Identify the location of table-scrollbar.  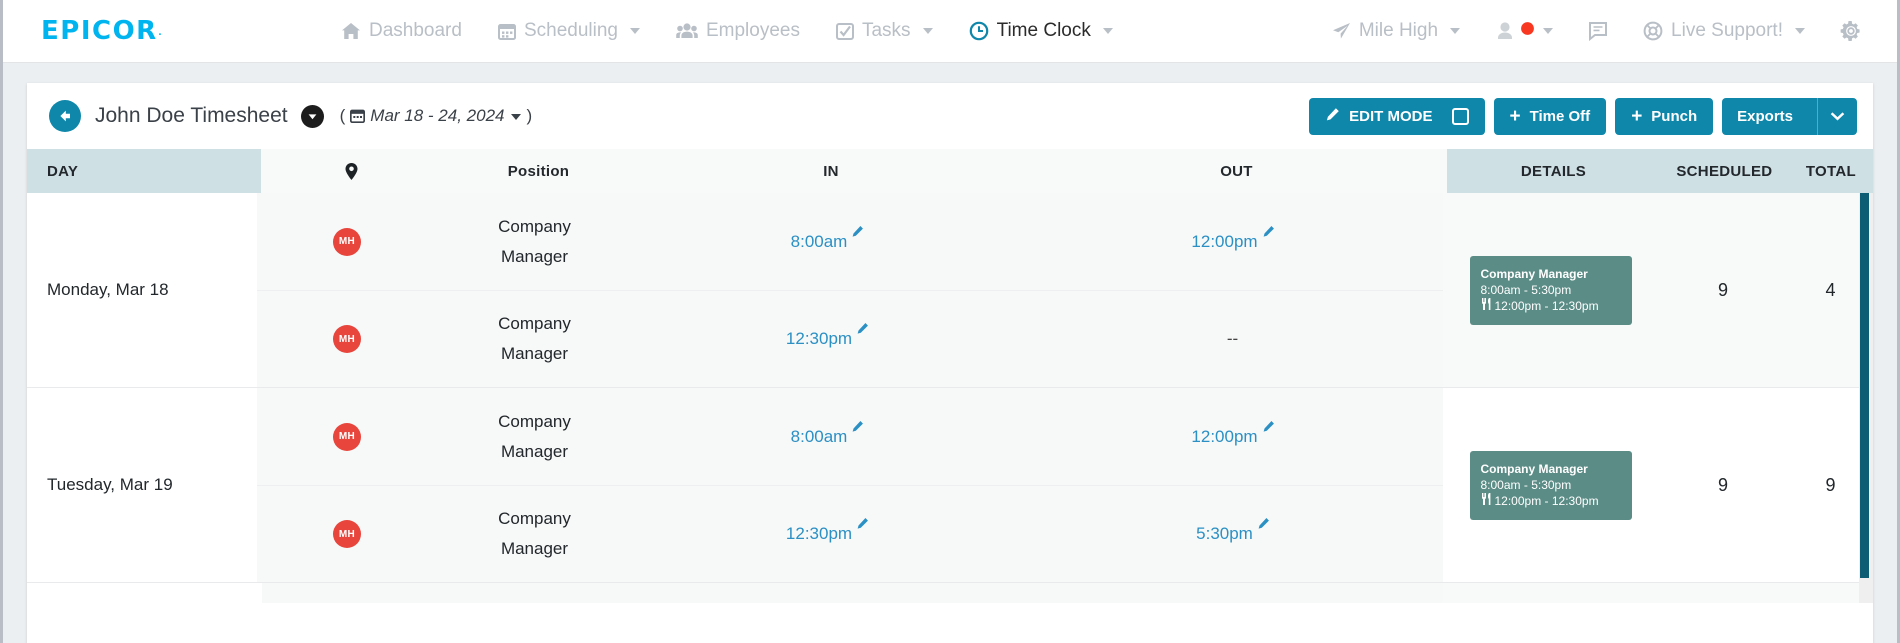
(1866, 398).